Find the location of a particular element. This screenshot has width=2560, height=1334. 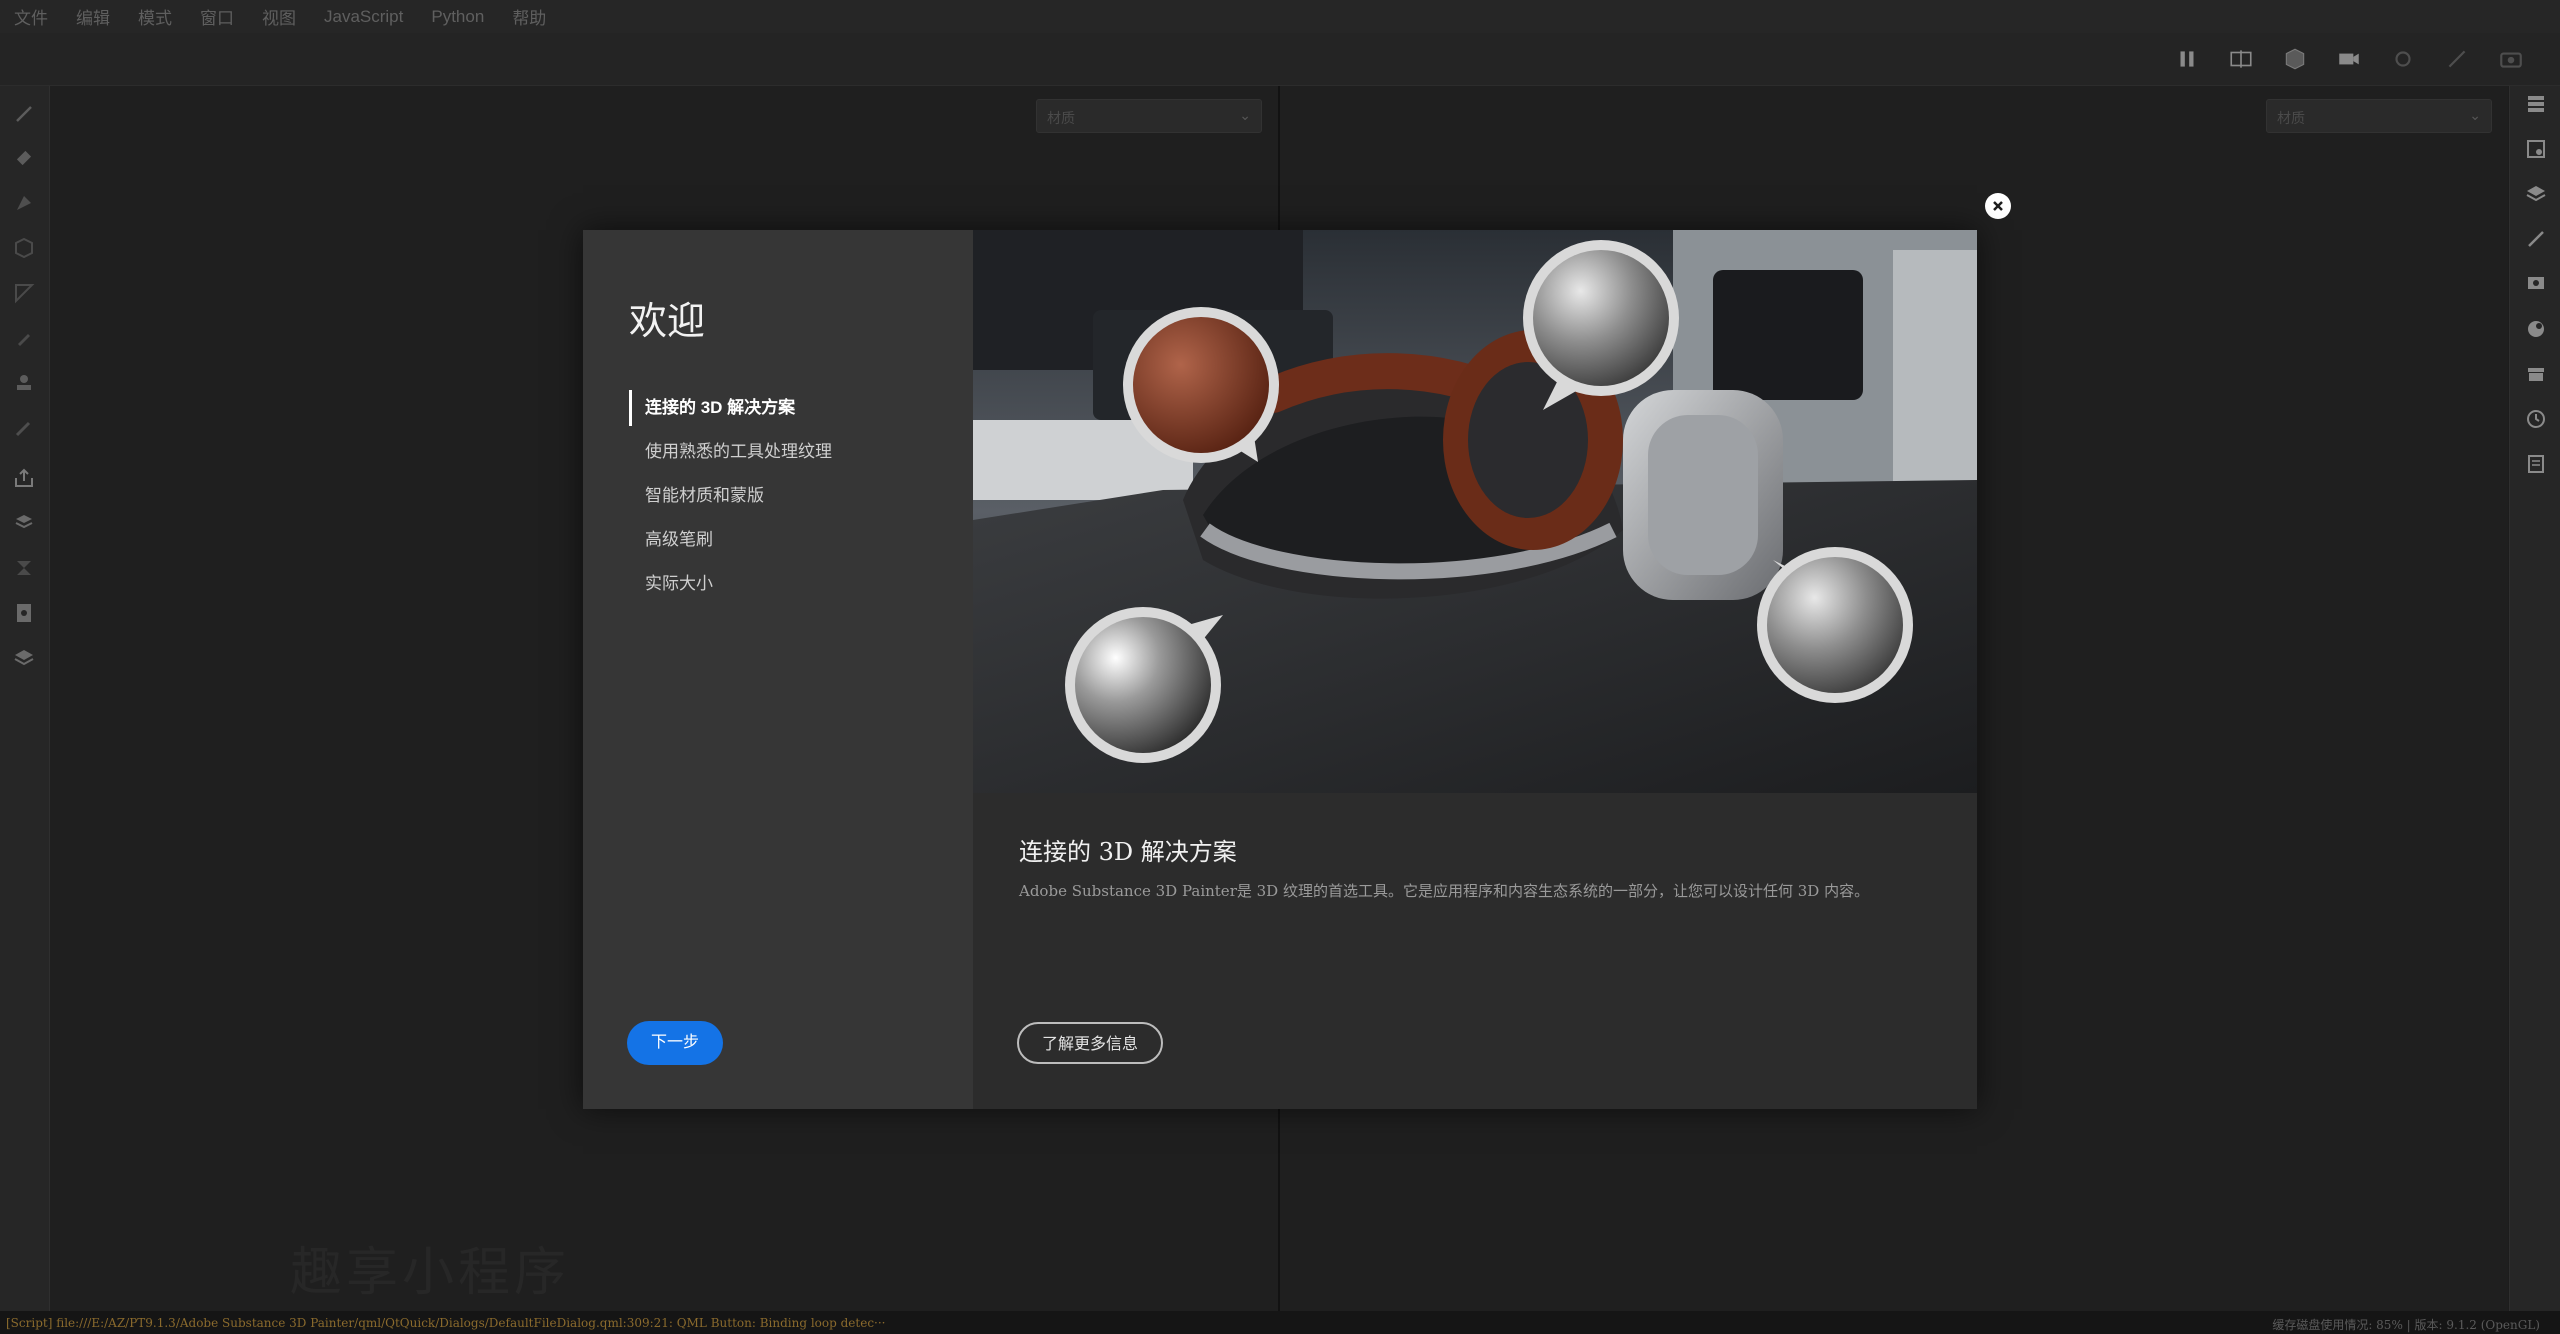

nav-item-advanced-brushes: 高级笔刷 is located at coordinates (794, 540).